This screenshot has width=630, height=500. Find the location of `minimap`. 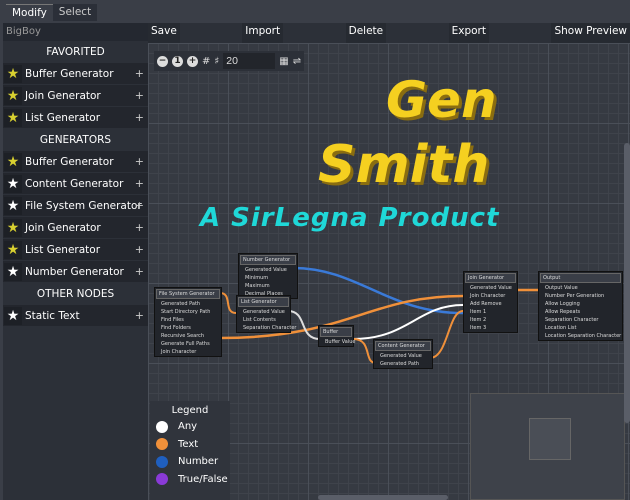

minimap is located at coordinates (547, 446).